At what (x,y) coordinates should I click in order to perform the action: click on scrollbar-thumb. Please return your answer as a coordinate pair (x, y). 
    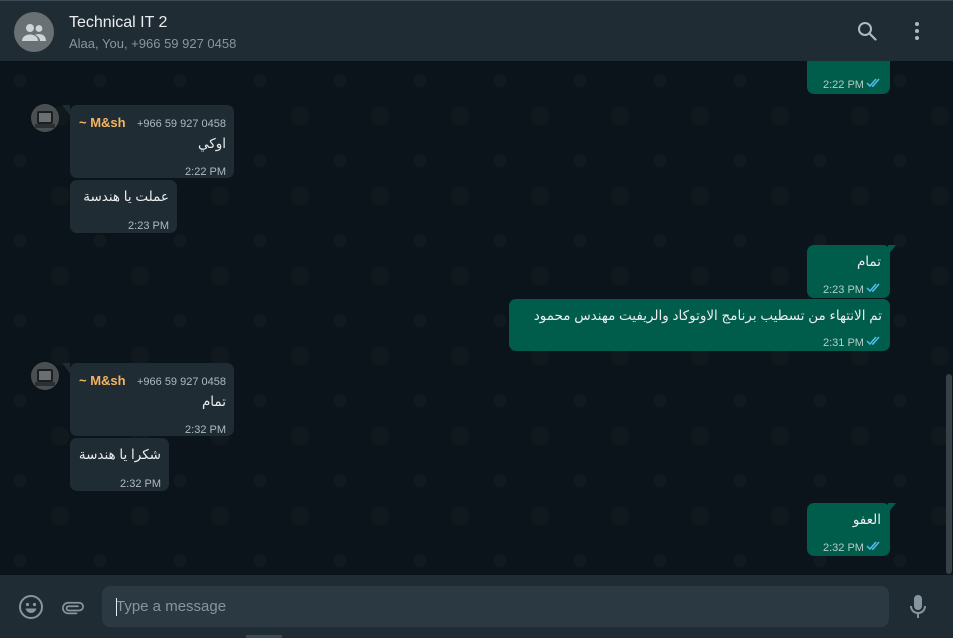
    Looking at the image, I should click on (949, 474).